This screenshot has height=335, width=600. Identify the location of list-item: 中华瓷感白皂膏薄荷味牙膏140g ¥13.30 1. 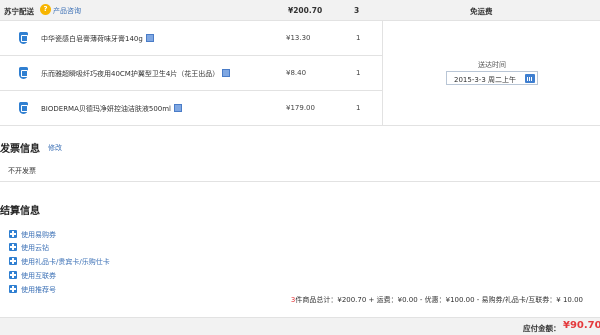
(191, 38).